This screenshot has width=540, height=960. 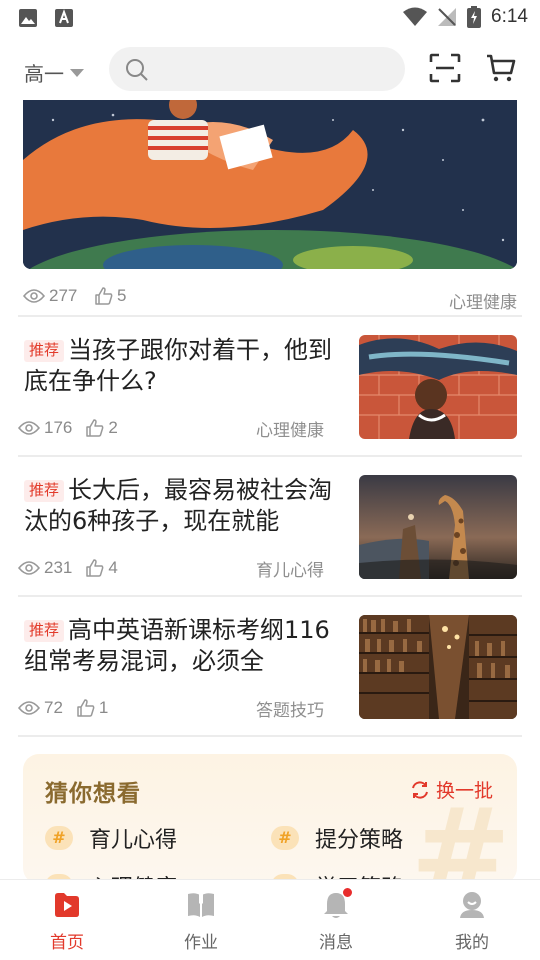 I want to click on view-count: 72, so click(x=40, y=708).